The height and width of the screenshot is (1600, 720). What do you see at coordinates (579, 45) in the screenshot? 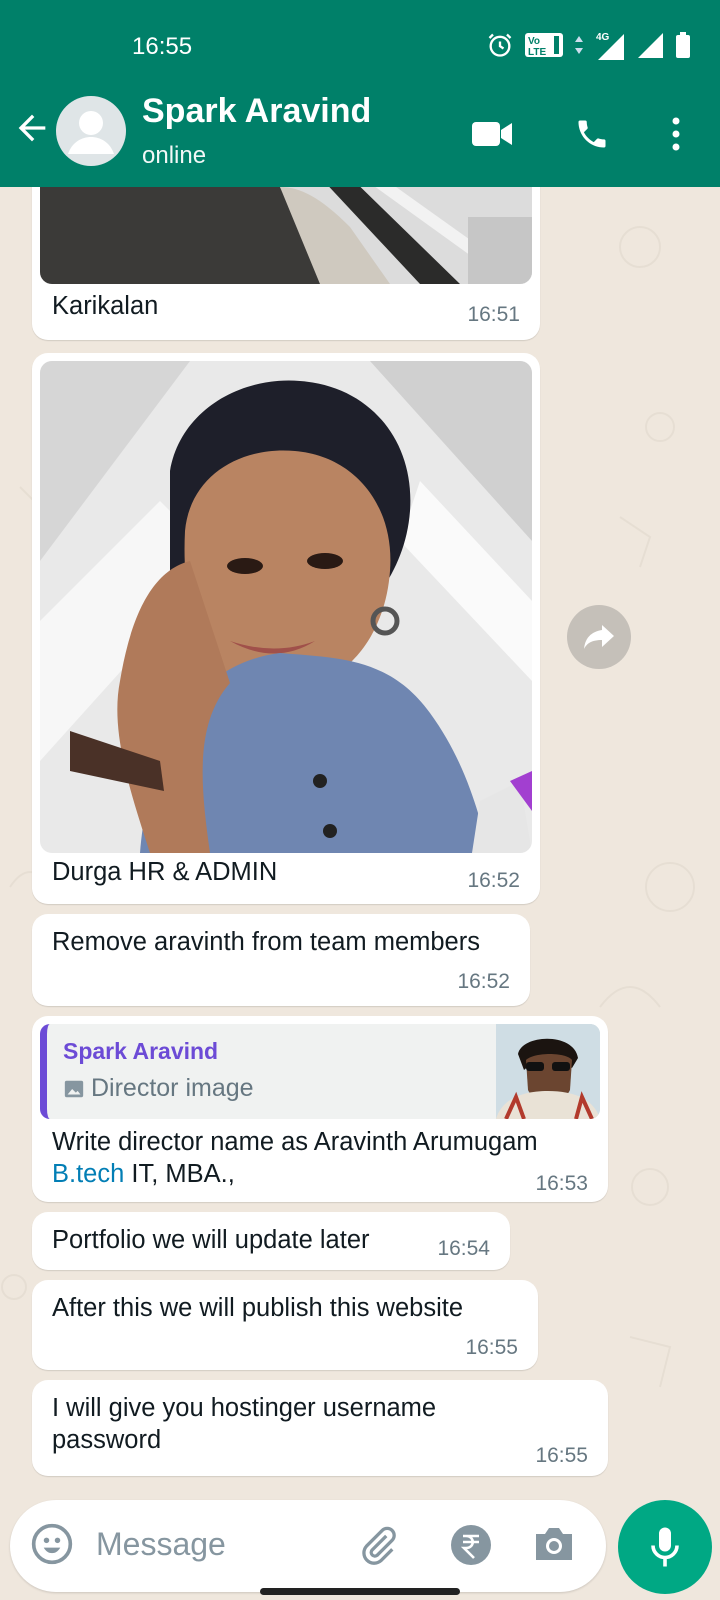
I see `data-arrows-icon` at bounding box center [579, 45].